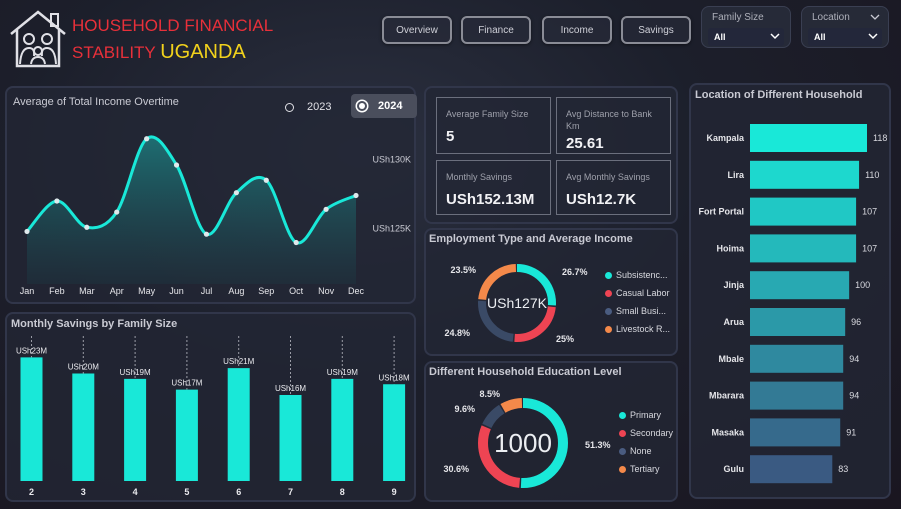  I want to click on x-tick-label: 4, so click(135, 492).